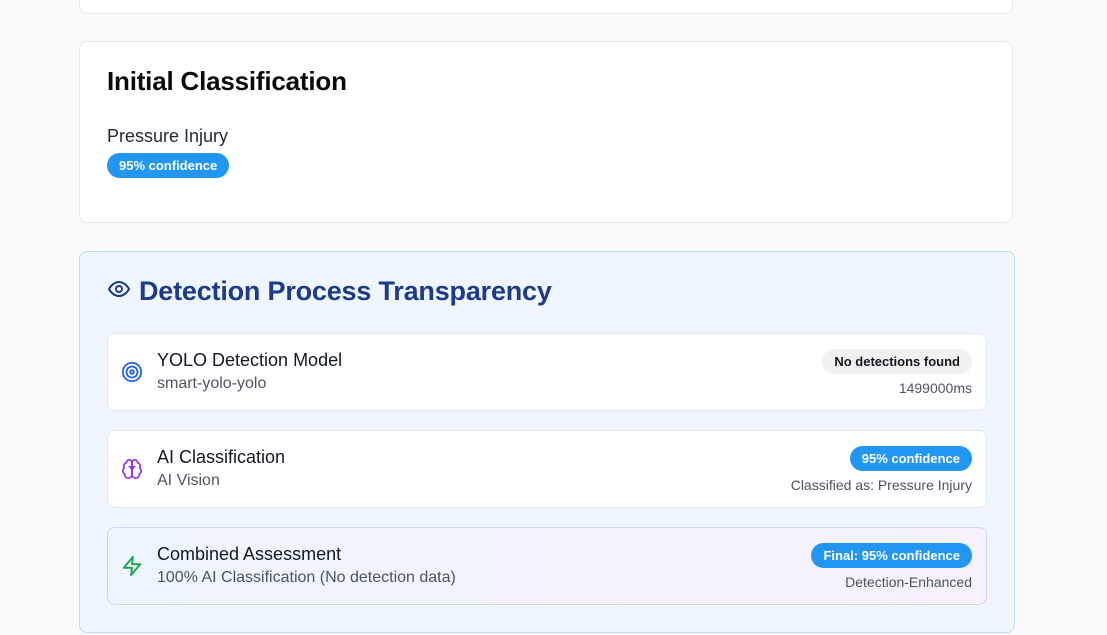 Image resolution: width=1107 pixels, height=635 pixels. I want to click on previous-card, so click(546, 7).